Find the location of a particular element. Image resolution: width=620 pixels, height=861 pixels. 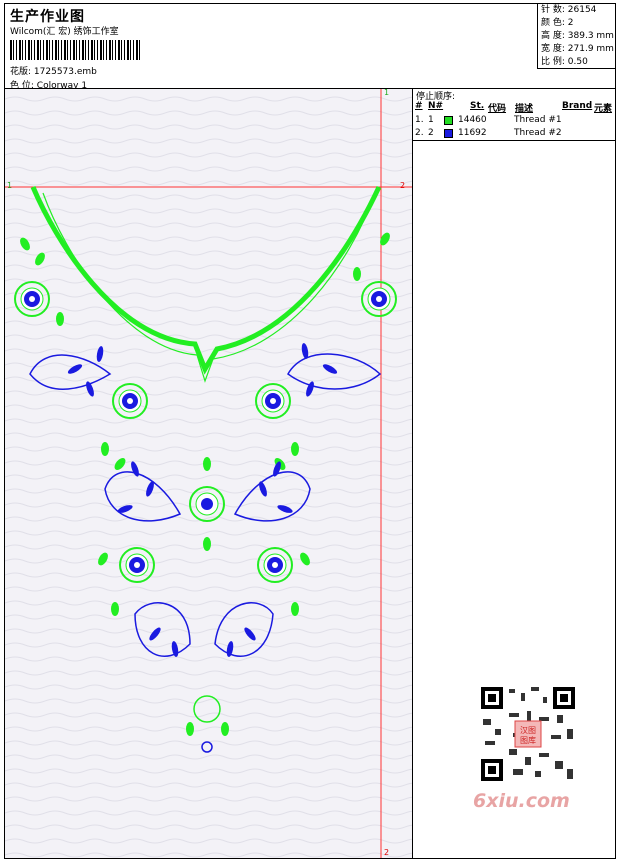

guide-marker-right: 2 is located at coordinates (403, 185).